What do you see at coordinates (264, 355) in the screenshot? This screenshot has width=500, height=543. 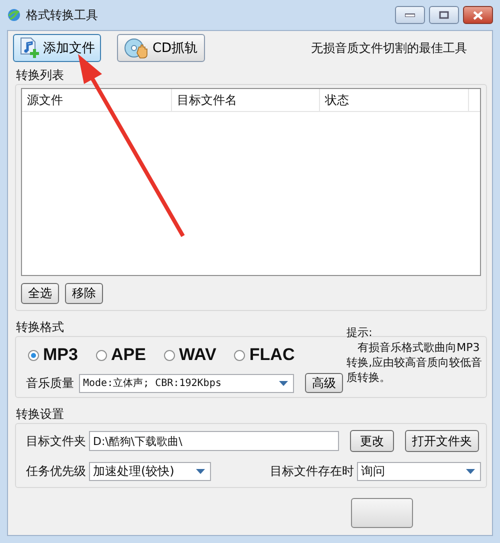 I see `format-radio: FLAC` at bounding box center [264, 355].